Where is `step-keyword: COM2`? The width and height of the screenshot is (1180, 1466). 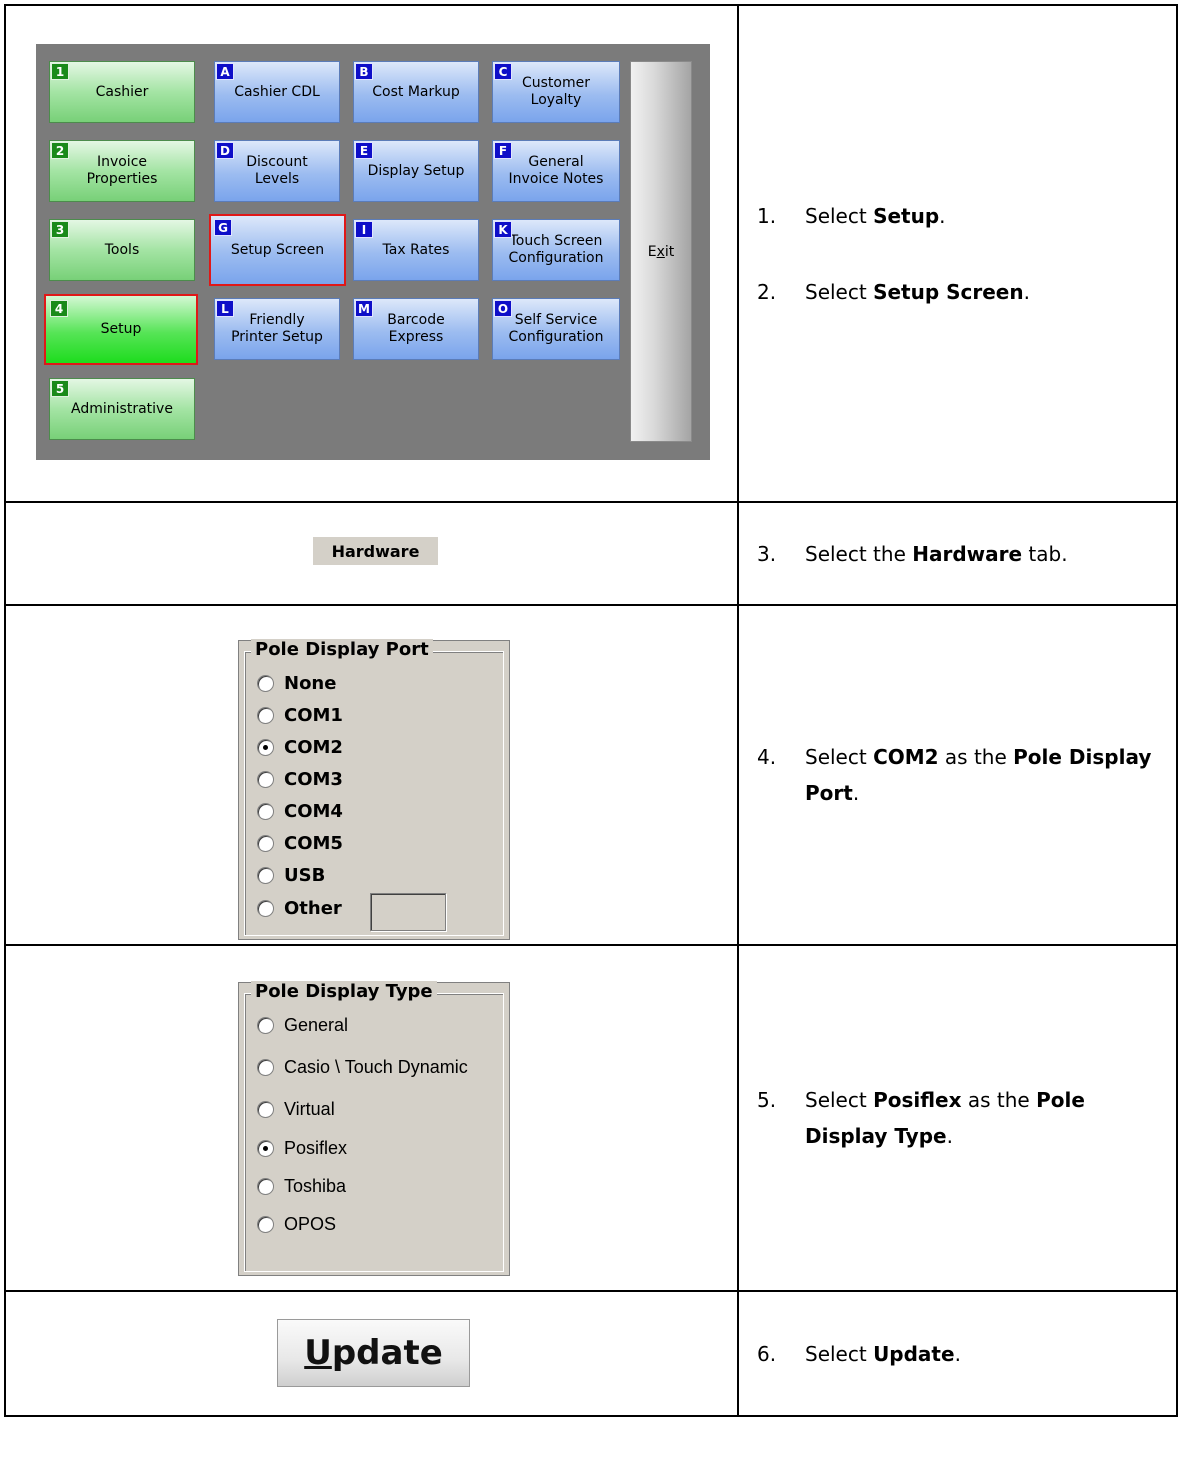 step-keyword: COM2 is located at coordinates (906, 757).